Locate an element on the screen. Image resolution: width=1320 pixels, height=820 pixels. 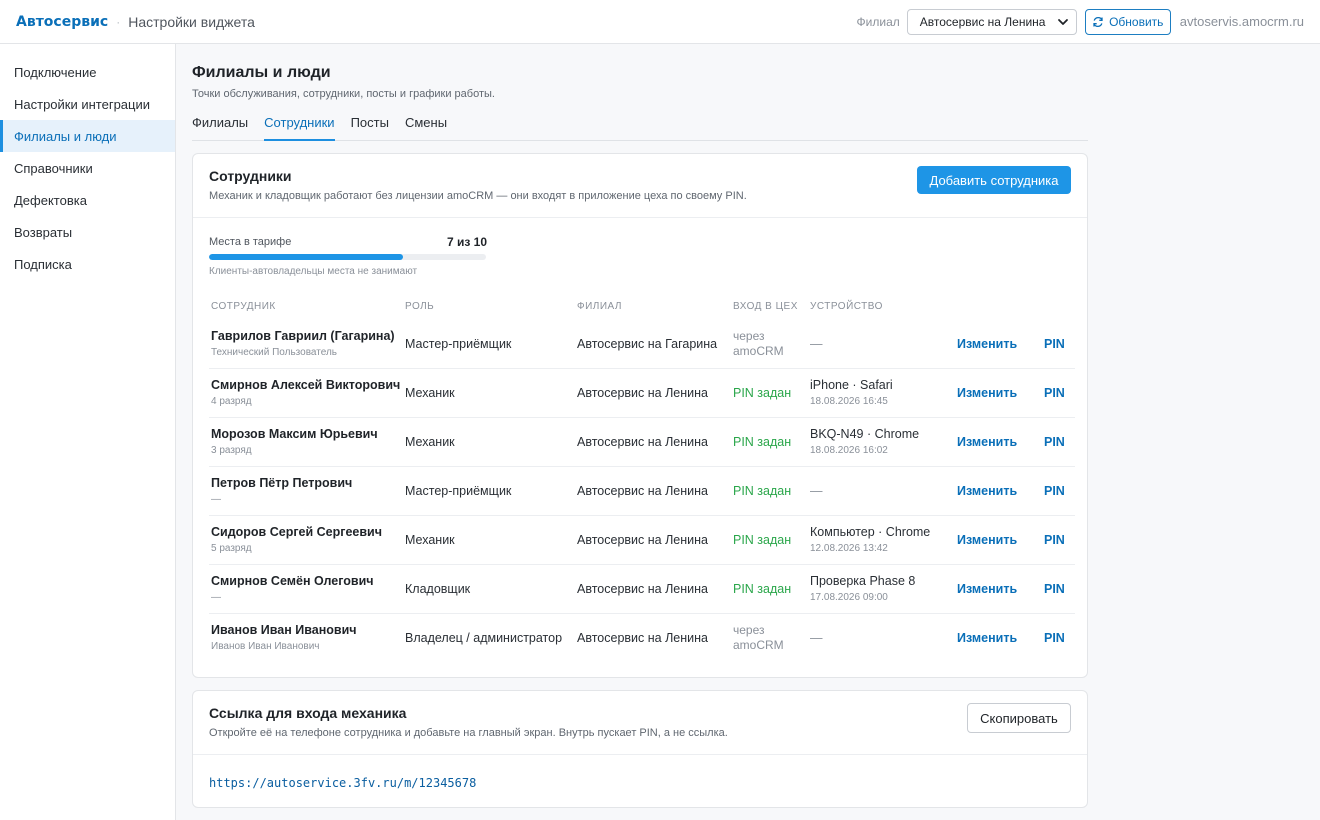
quota-label: Места в тарифе is located at coordinates (250, 242).